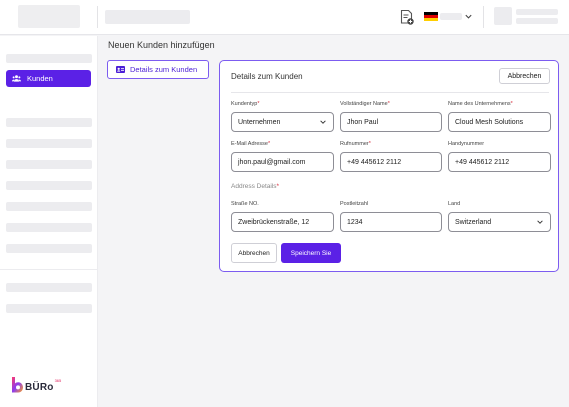  I want to click on document-plus-icon, so click(407, 17).